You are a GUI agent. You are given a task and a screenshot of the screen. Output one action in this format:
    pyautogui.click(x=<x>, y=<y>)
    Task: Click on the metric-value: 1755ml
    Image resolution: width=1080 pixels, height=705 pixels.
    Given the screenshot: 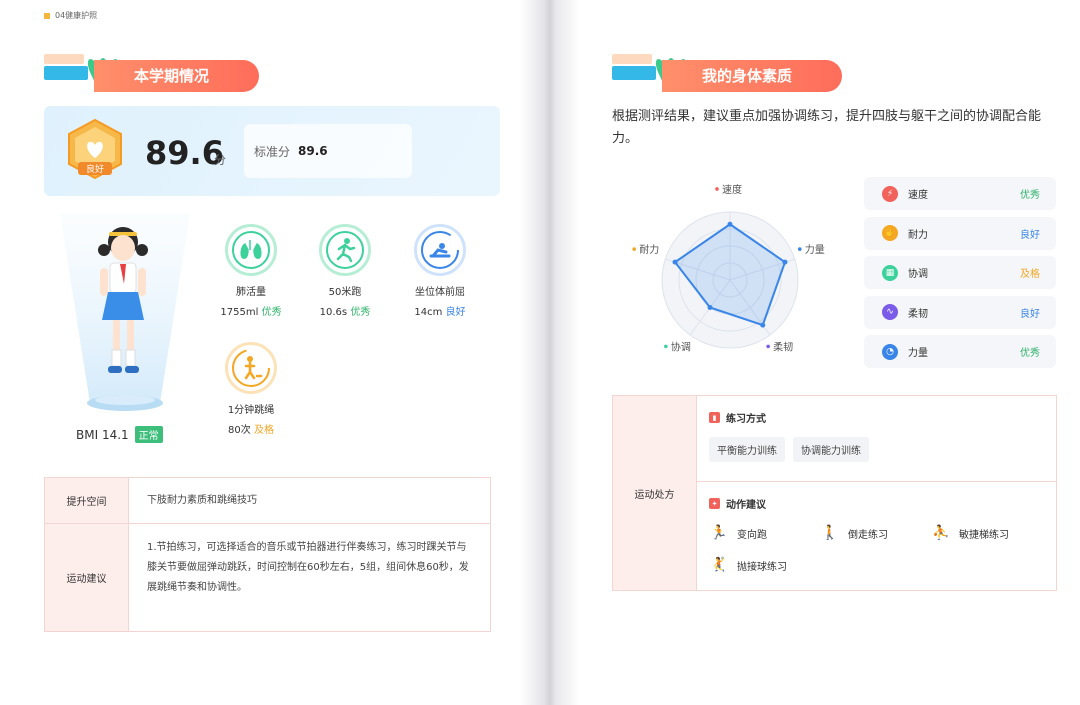 What is the action you would take?
    pyautogui.click(x=239, y=312)
    